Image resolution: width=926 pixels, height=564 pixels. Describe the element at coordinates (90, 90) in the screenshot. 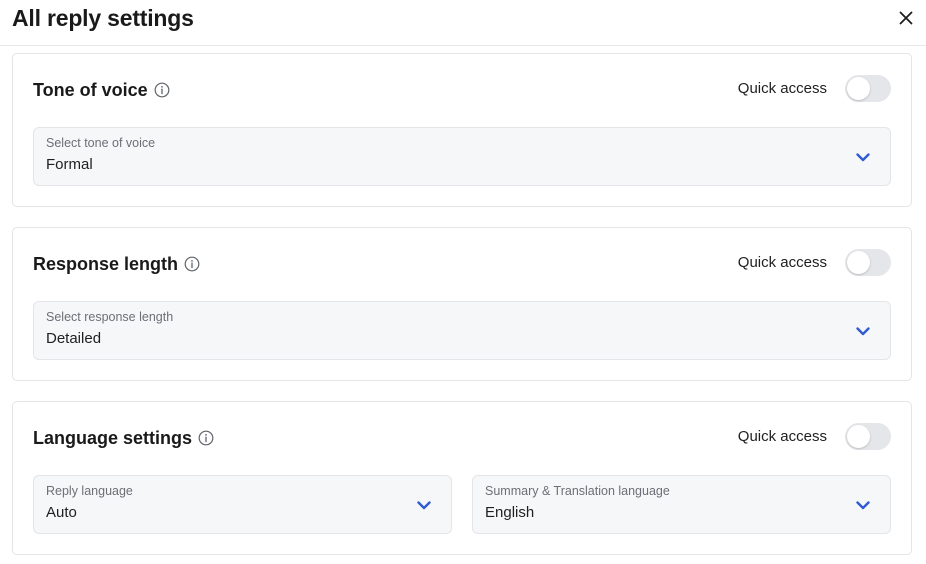

I see `section-title-text: Tone of voice` at that location.